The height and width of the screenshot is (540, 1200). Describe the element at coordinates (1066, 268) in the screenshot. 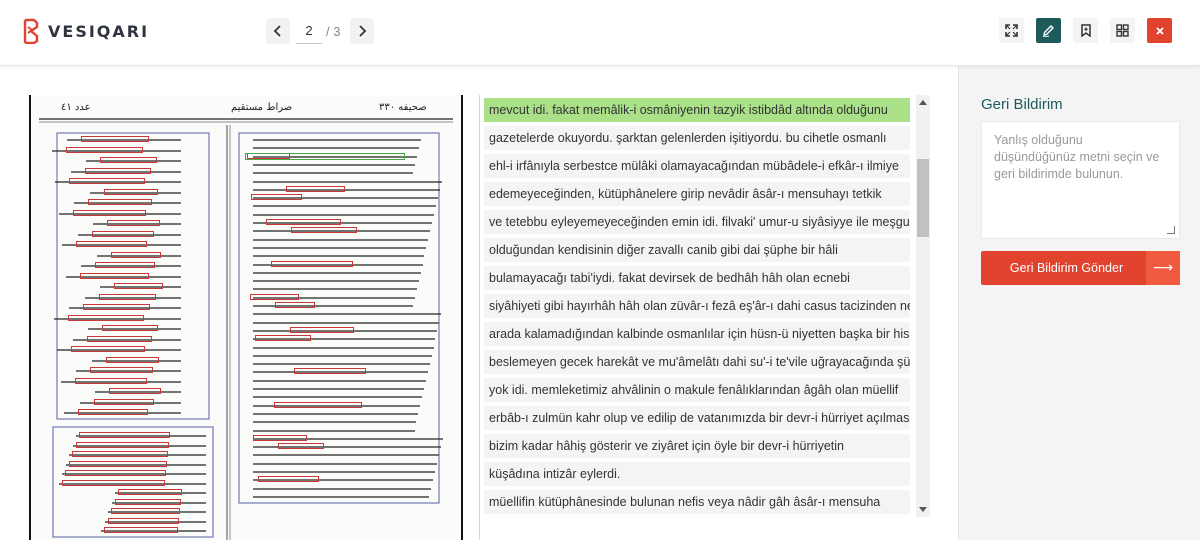

I see `submit-feedback-label: Geri Bildirim Gönder` at that location.